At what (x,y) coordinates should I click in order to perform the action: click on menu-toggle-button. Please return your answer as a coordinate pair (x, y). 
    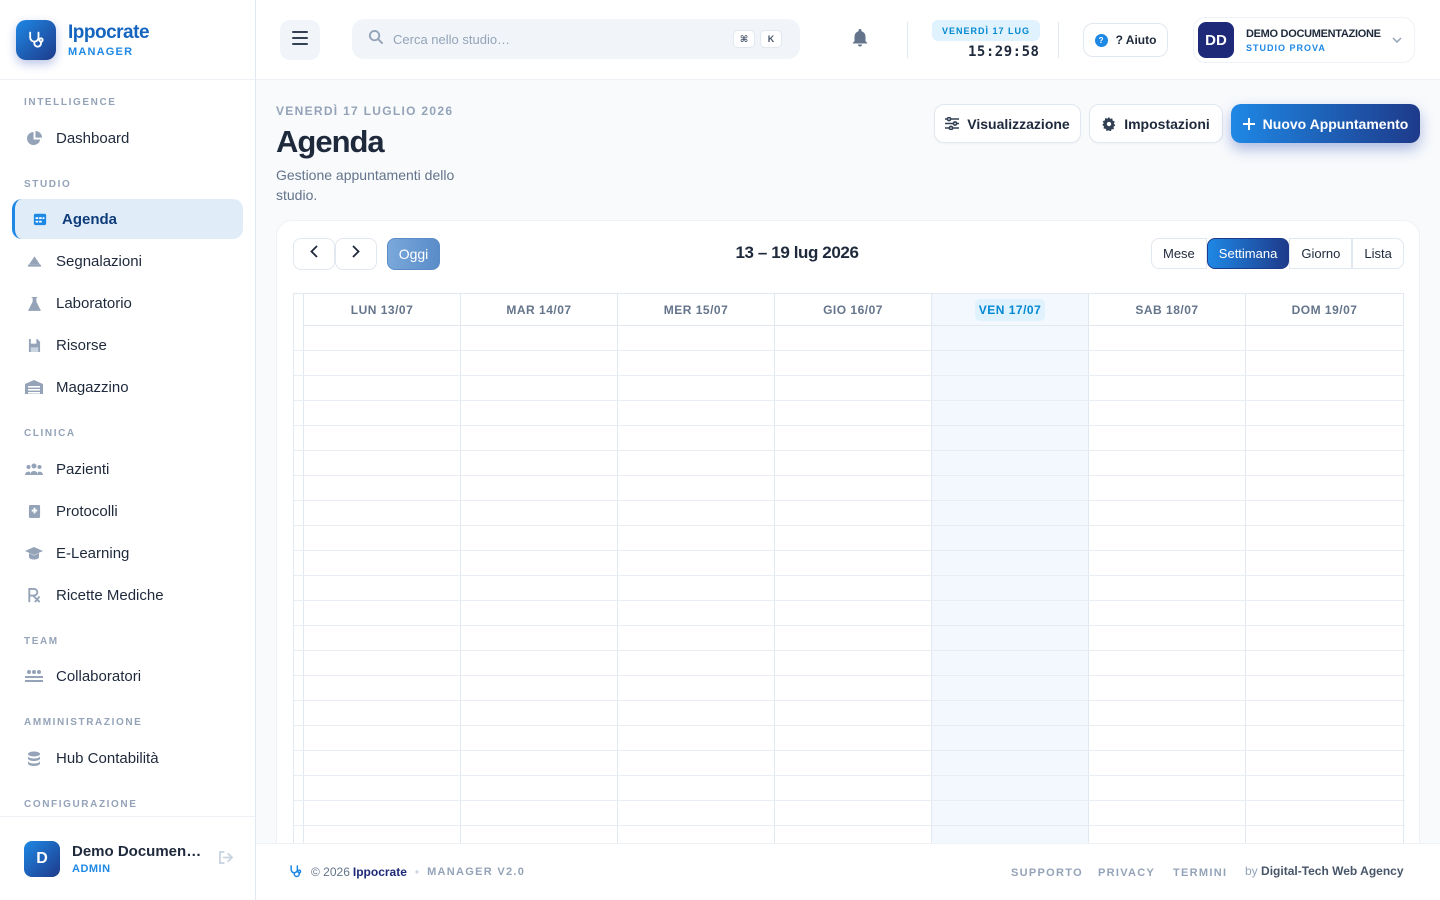
    Looking at the image, I should click on (300, 40).